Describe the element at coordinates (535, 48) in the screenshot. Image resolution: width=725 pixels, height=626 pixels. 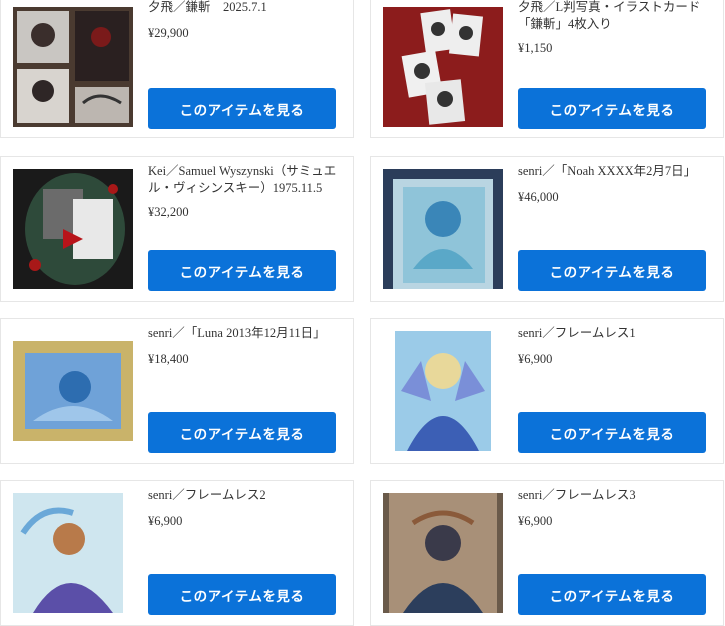
I see `product-price: ¥1,150` at that location.